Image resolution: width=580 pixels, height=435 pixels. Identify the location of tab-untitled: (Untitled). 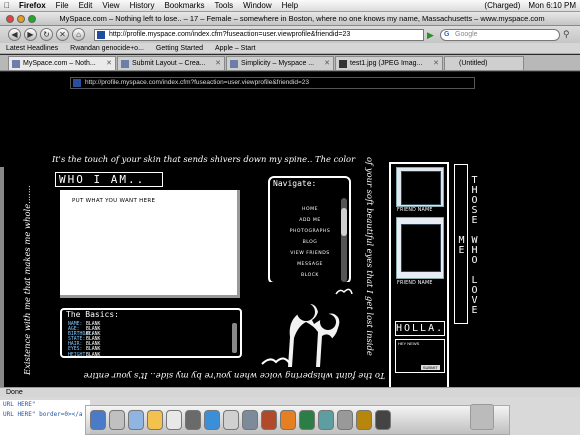
(484, 63).